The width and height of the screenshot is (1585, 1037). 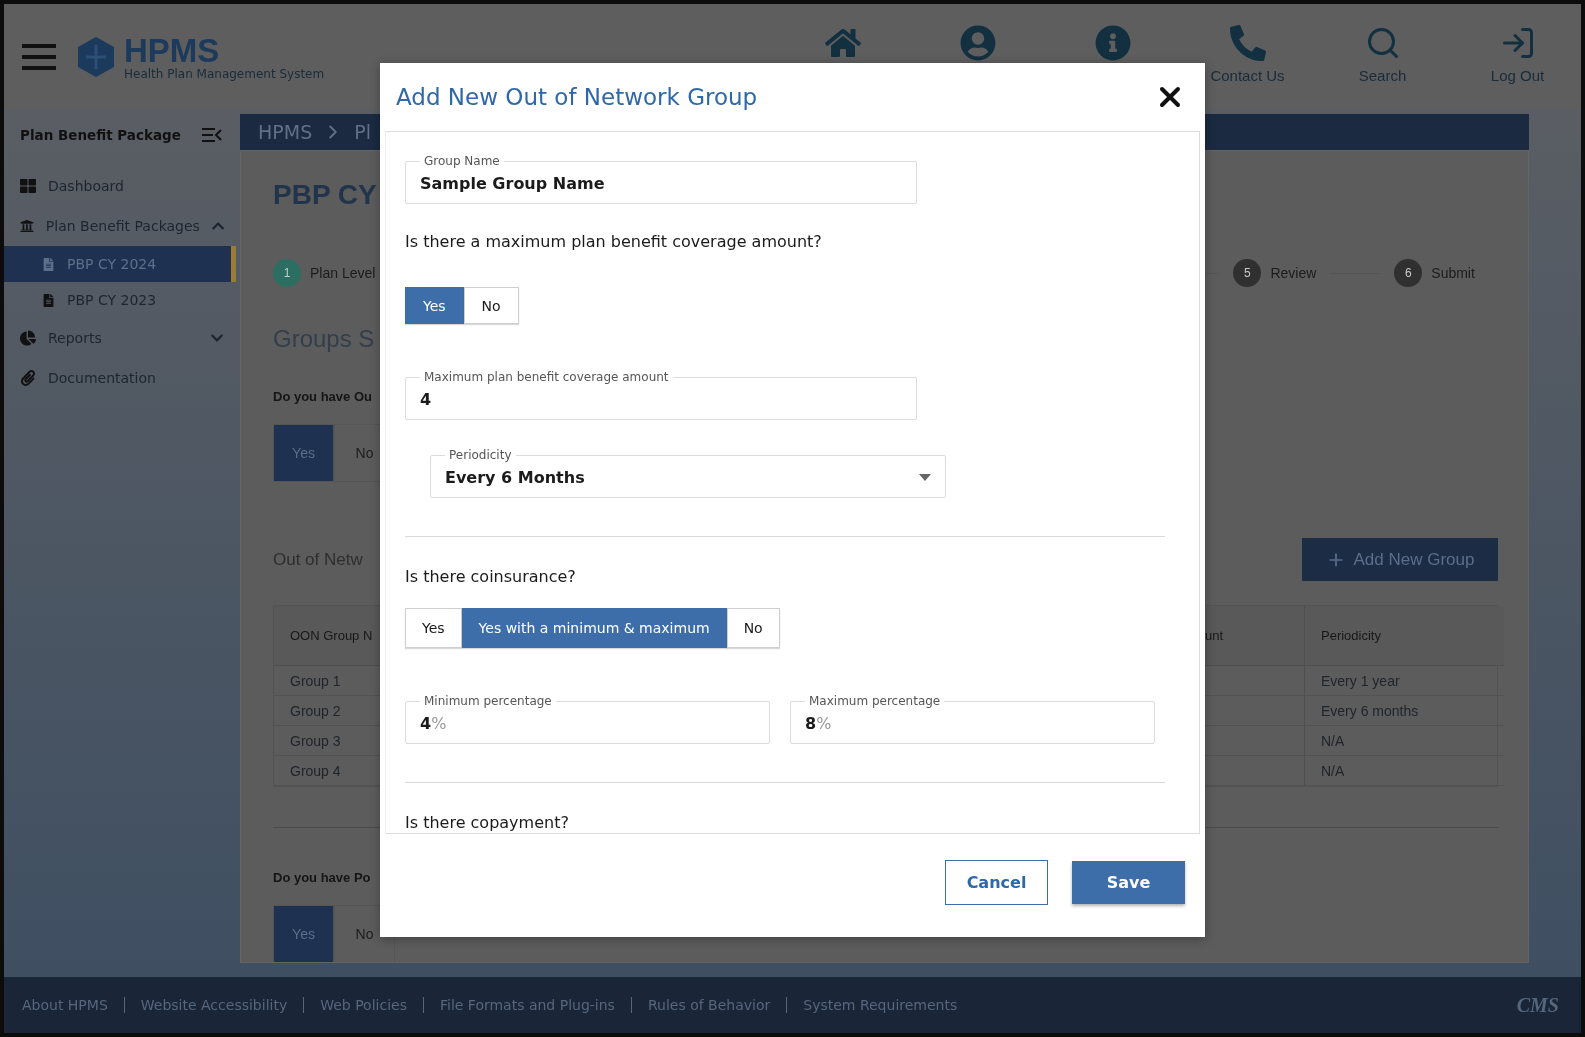 I want to click on caret-icon, so click(x=925, y=477).